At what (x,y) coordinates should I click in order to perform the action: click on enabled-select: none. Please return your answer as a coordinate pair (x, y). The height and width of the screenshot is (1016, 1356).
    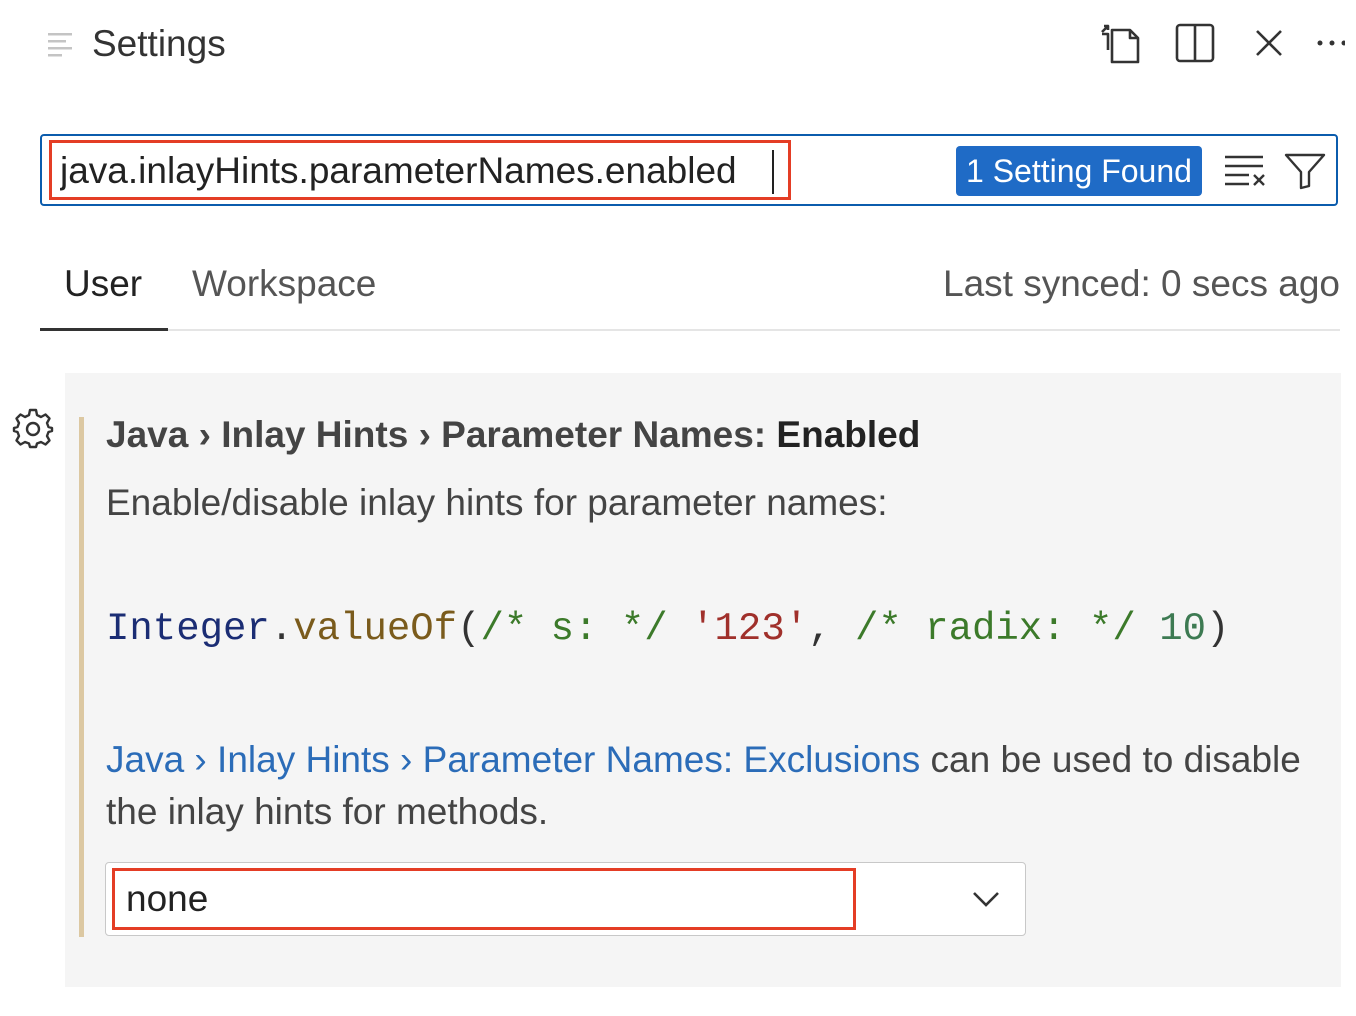
    Looking at the image, I should click on (565, 899).